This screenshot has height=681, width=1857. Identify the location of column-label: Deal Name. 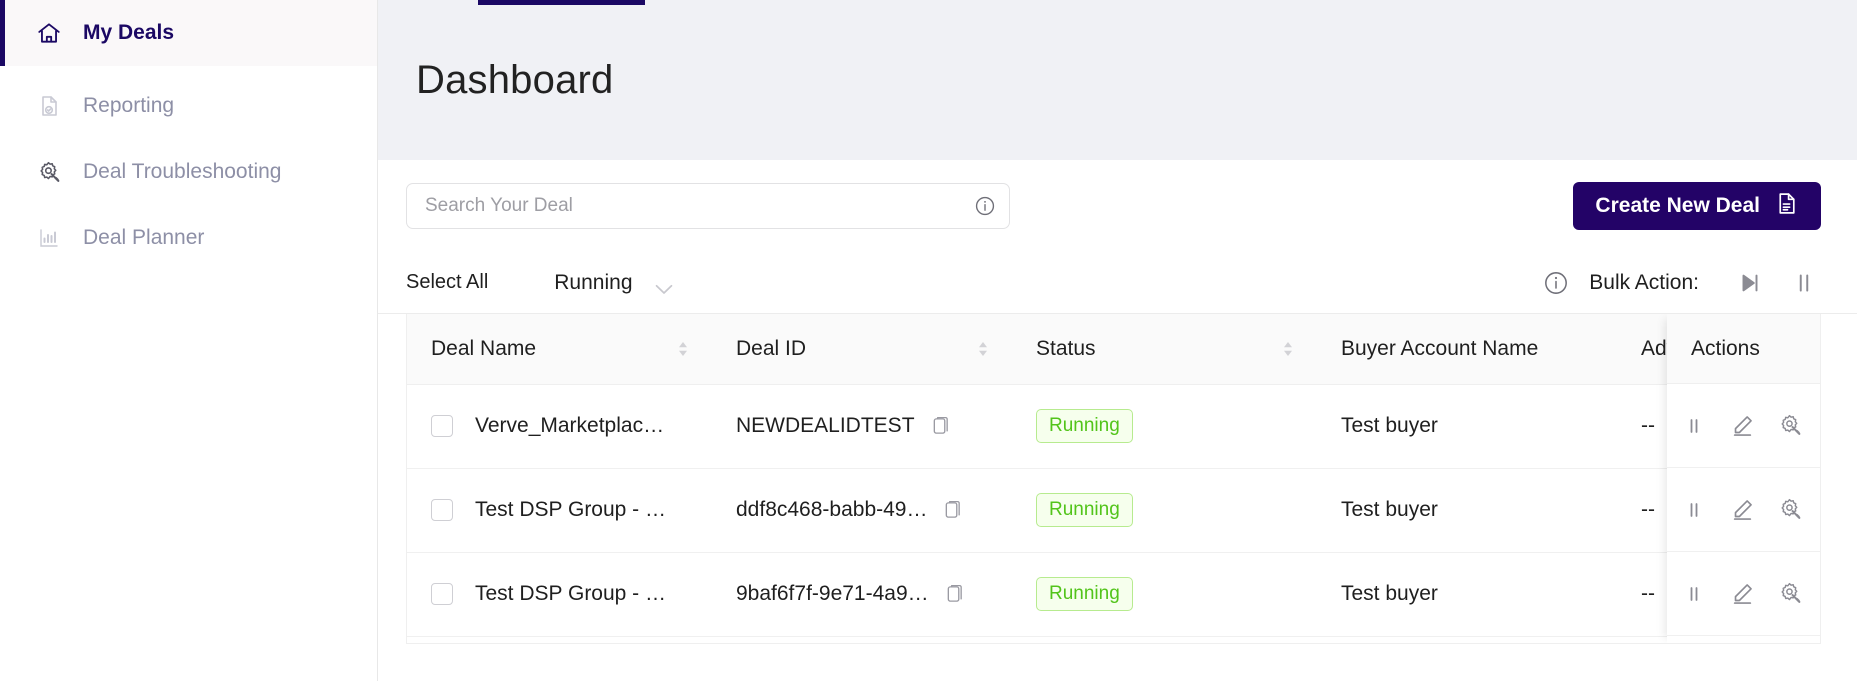
(484, 348).